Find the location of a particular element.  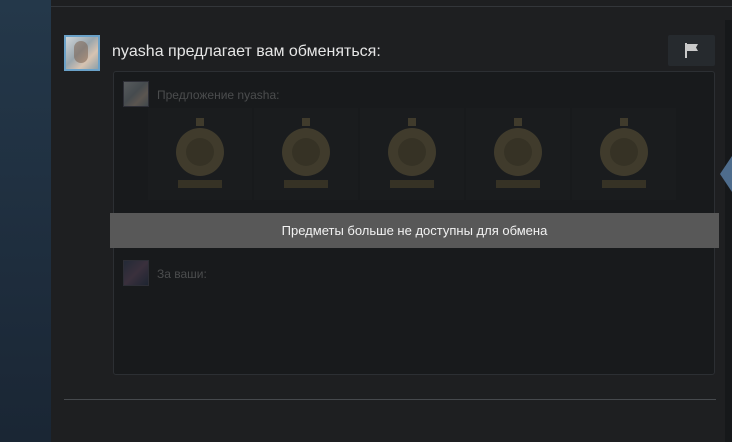

bottom-divider is located at coordinates (390, 399).